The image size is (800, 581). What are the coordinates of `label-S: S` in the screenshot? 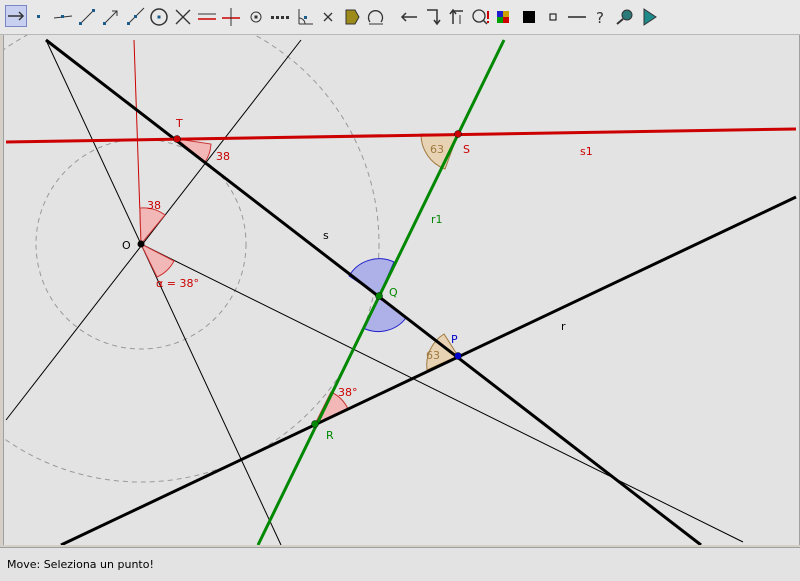 It's located at (466, 149).